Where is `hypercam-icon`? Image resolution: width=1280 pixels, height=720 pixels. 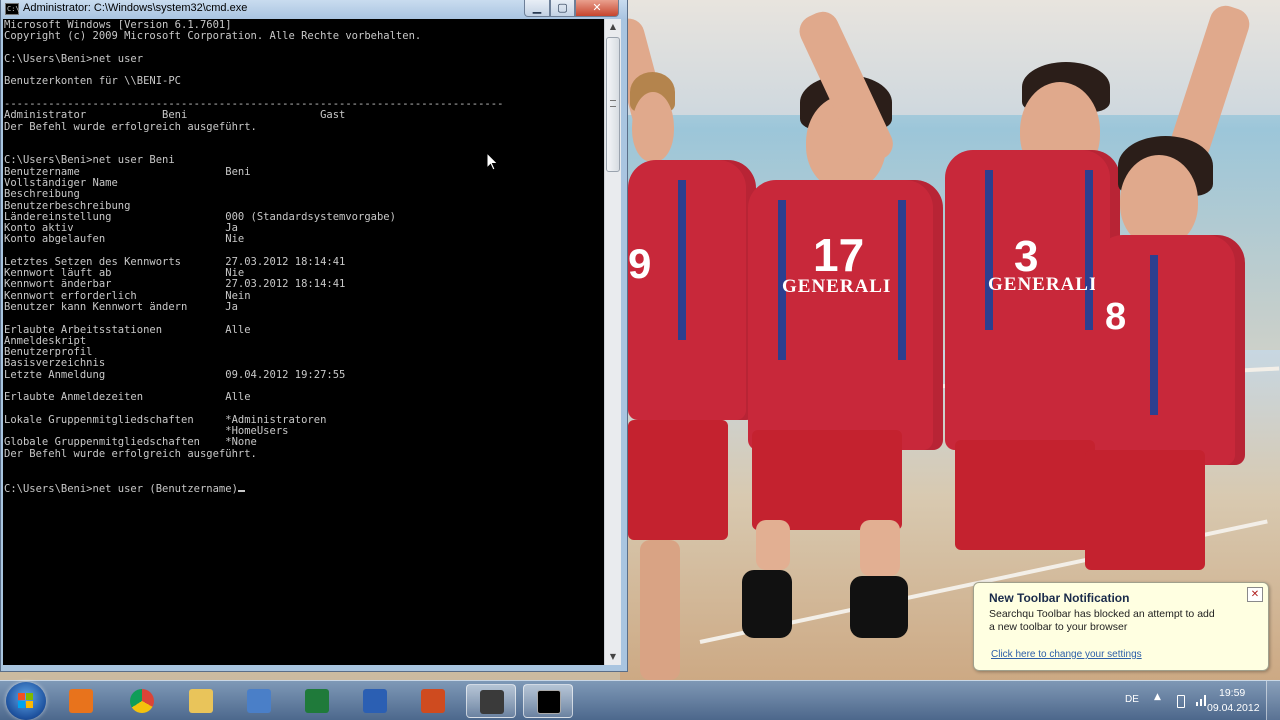
hypercam-icon is located at coordinates (492, 702).